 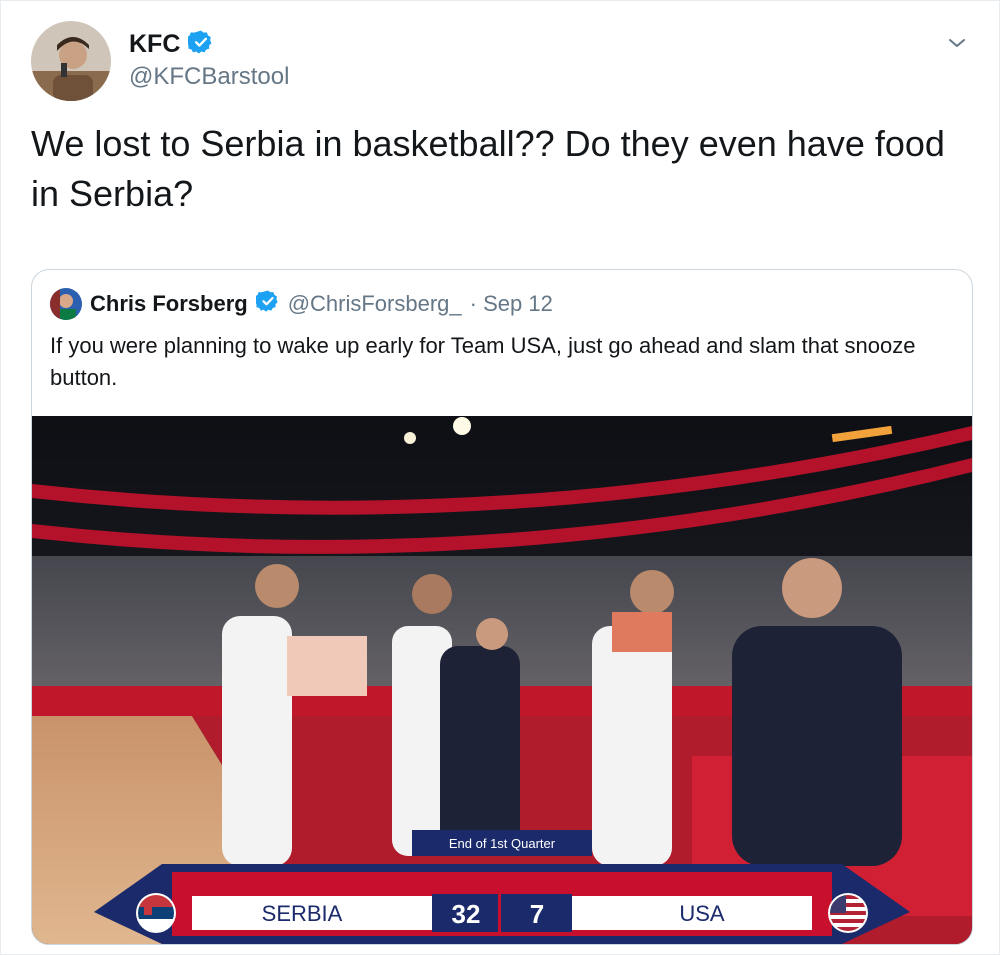 I want to click on author-avatar, so click(x=71, y=61).